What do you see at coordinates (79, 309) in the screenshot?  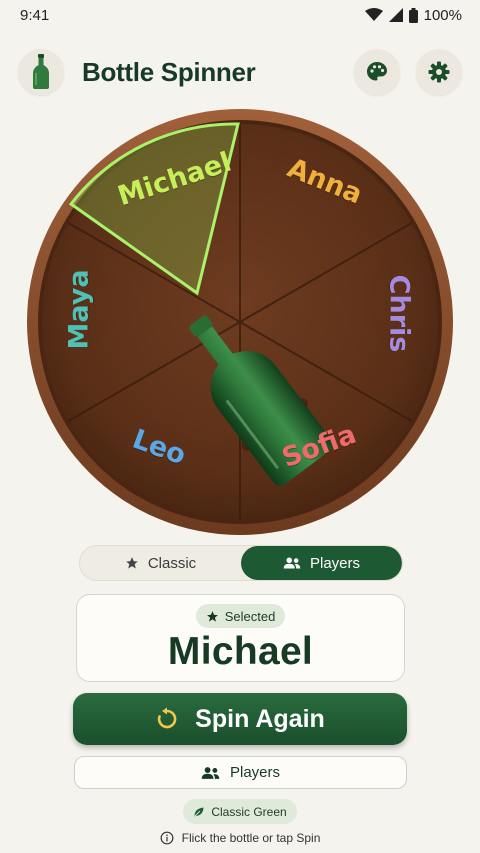 I see `player-label-maya: Maya` at bounding box center [79, 309].